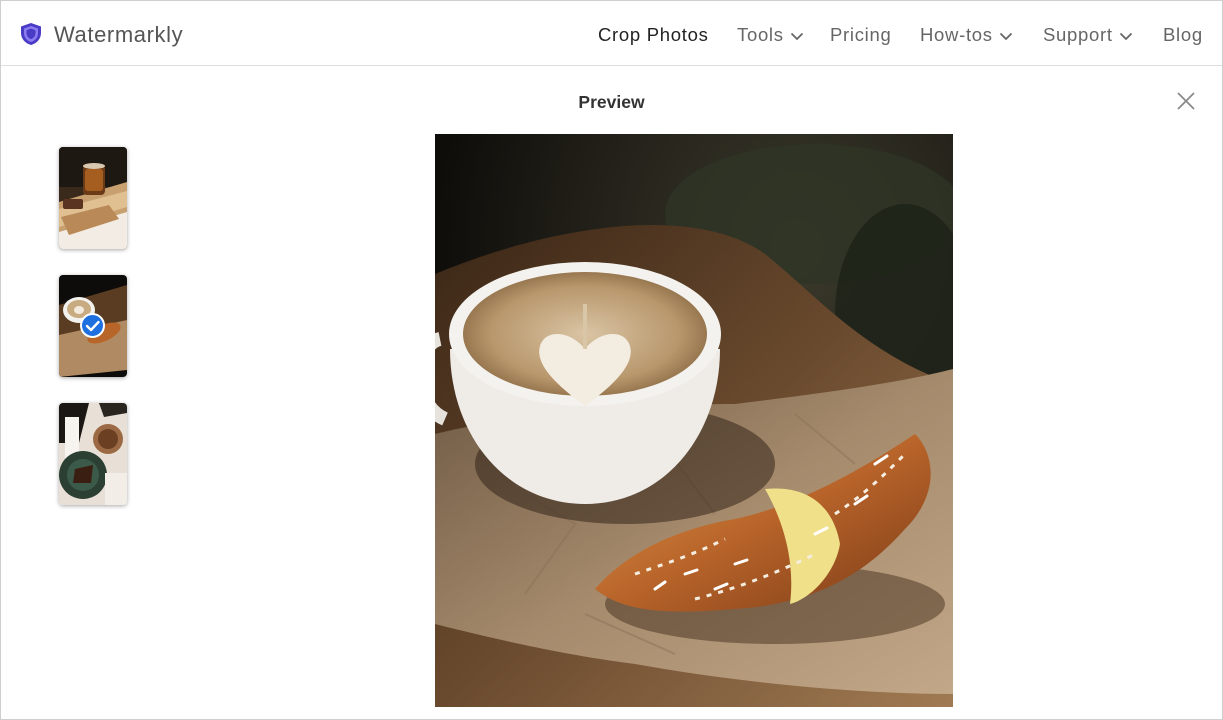 This screenshot has width=1223, height=720. I want to click on close-icon, so click(1186, 101).